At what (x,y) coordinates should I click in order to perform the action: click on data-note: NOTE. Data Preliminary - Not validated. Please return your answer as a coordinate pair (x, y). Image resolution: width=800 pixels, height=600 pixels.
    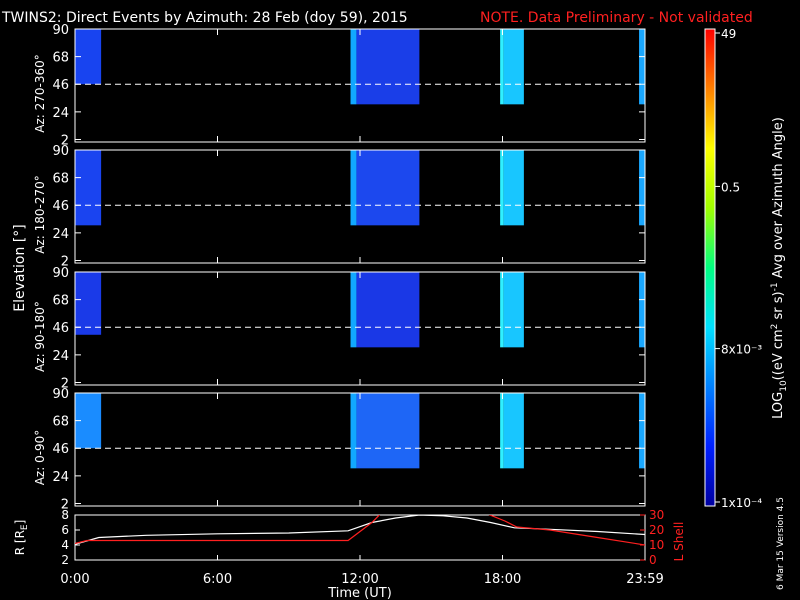
    Looking at the image, I should click on (616, 18).